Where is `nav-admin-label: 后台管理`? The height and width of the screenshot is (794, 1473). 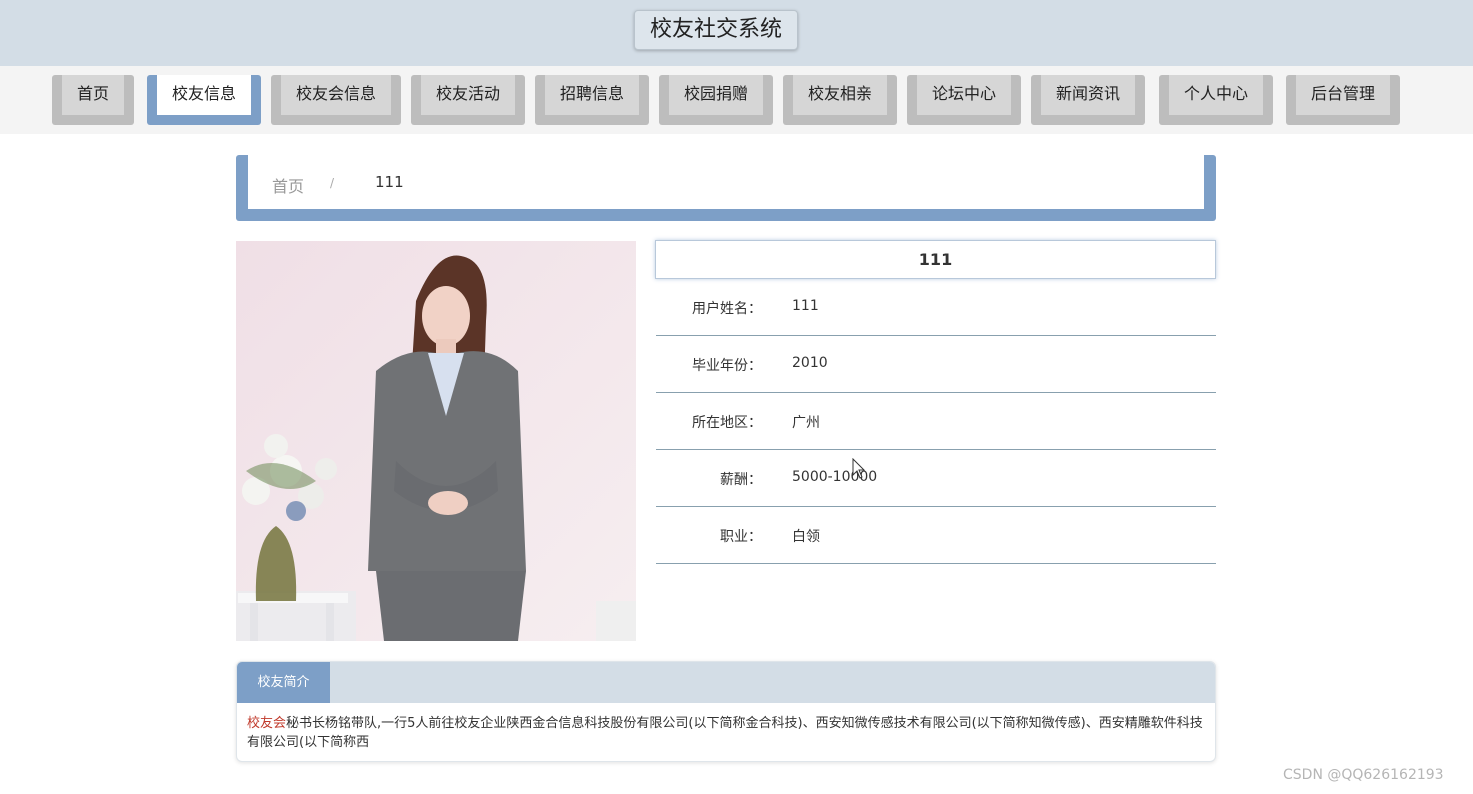
nav-admin-label: 后台管理 is located at coordinates (1343, 95).